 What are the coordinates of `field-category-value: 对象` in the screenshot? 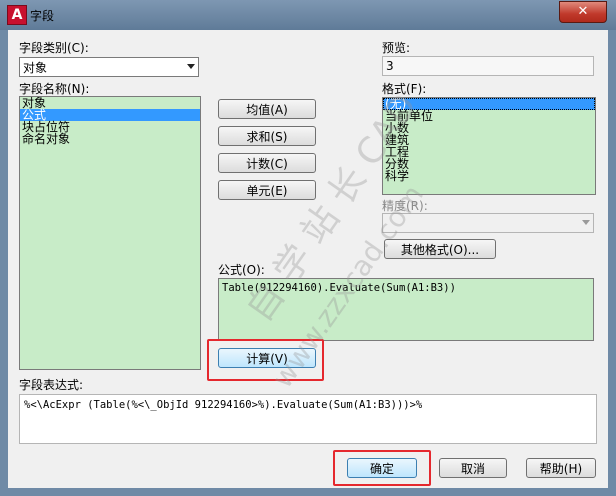 It's located at (35, 68).